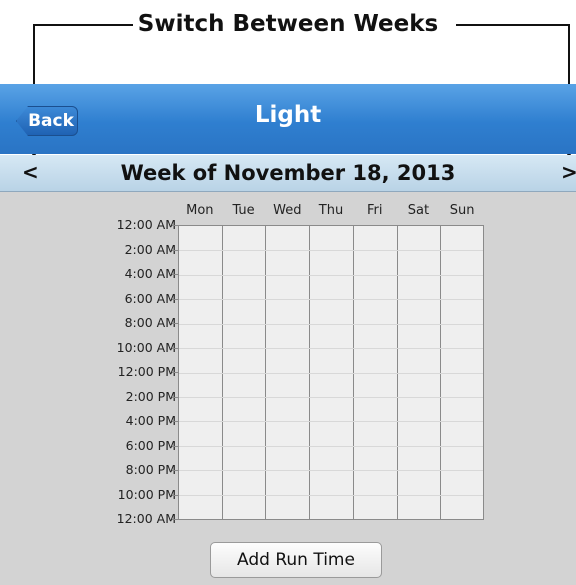 This screenshot has height=585, width=576. Describe the element at coordinates (462, 210) in the screenshot. I see `day-label: Sun` at that location.